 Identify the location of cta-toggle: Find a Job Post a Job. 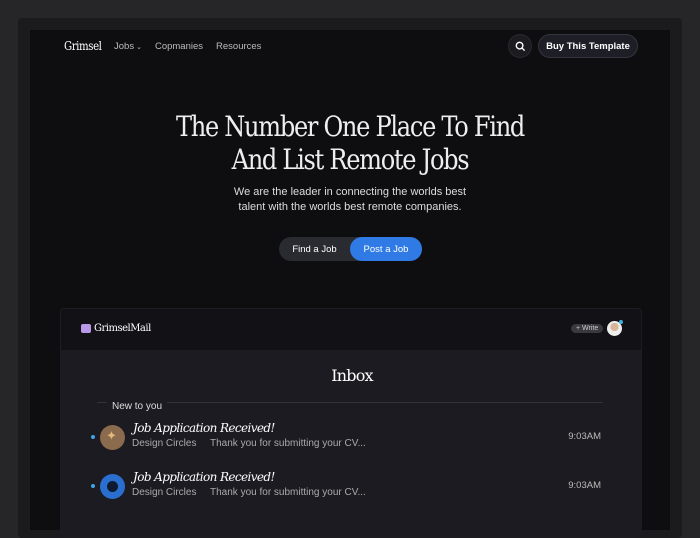
(350, 249).